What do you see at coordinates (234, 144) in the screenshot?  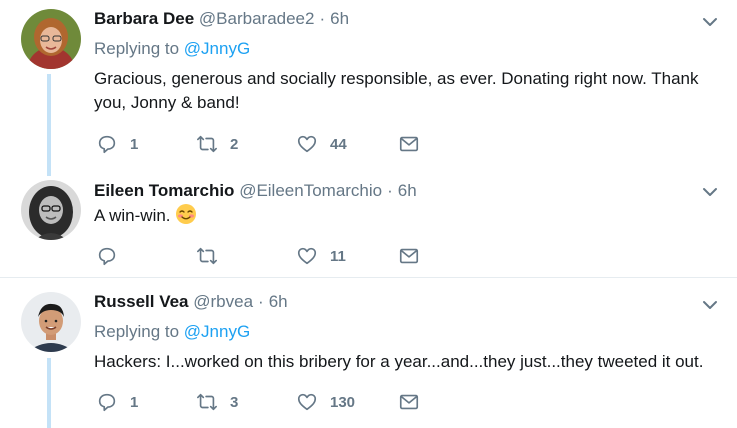 I see `retweet-count: 2` at bounding box center [234, 144].